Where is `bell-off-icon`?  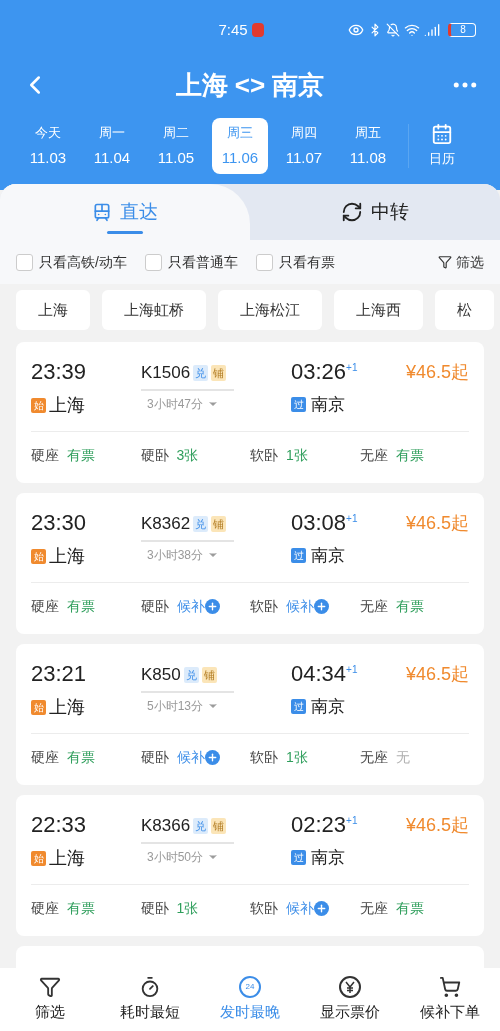
bell-off-icon is located at coordinates (393, 30).